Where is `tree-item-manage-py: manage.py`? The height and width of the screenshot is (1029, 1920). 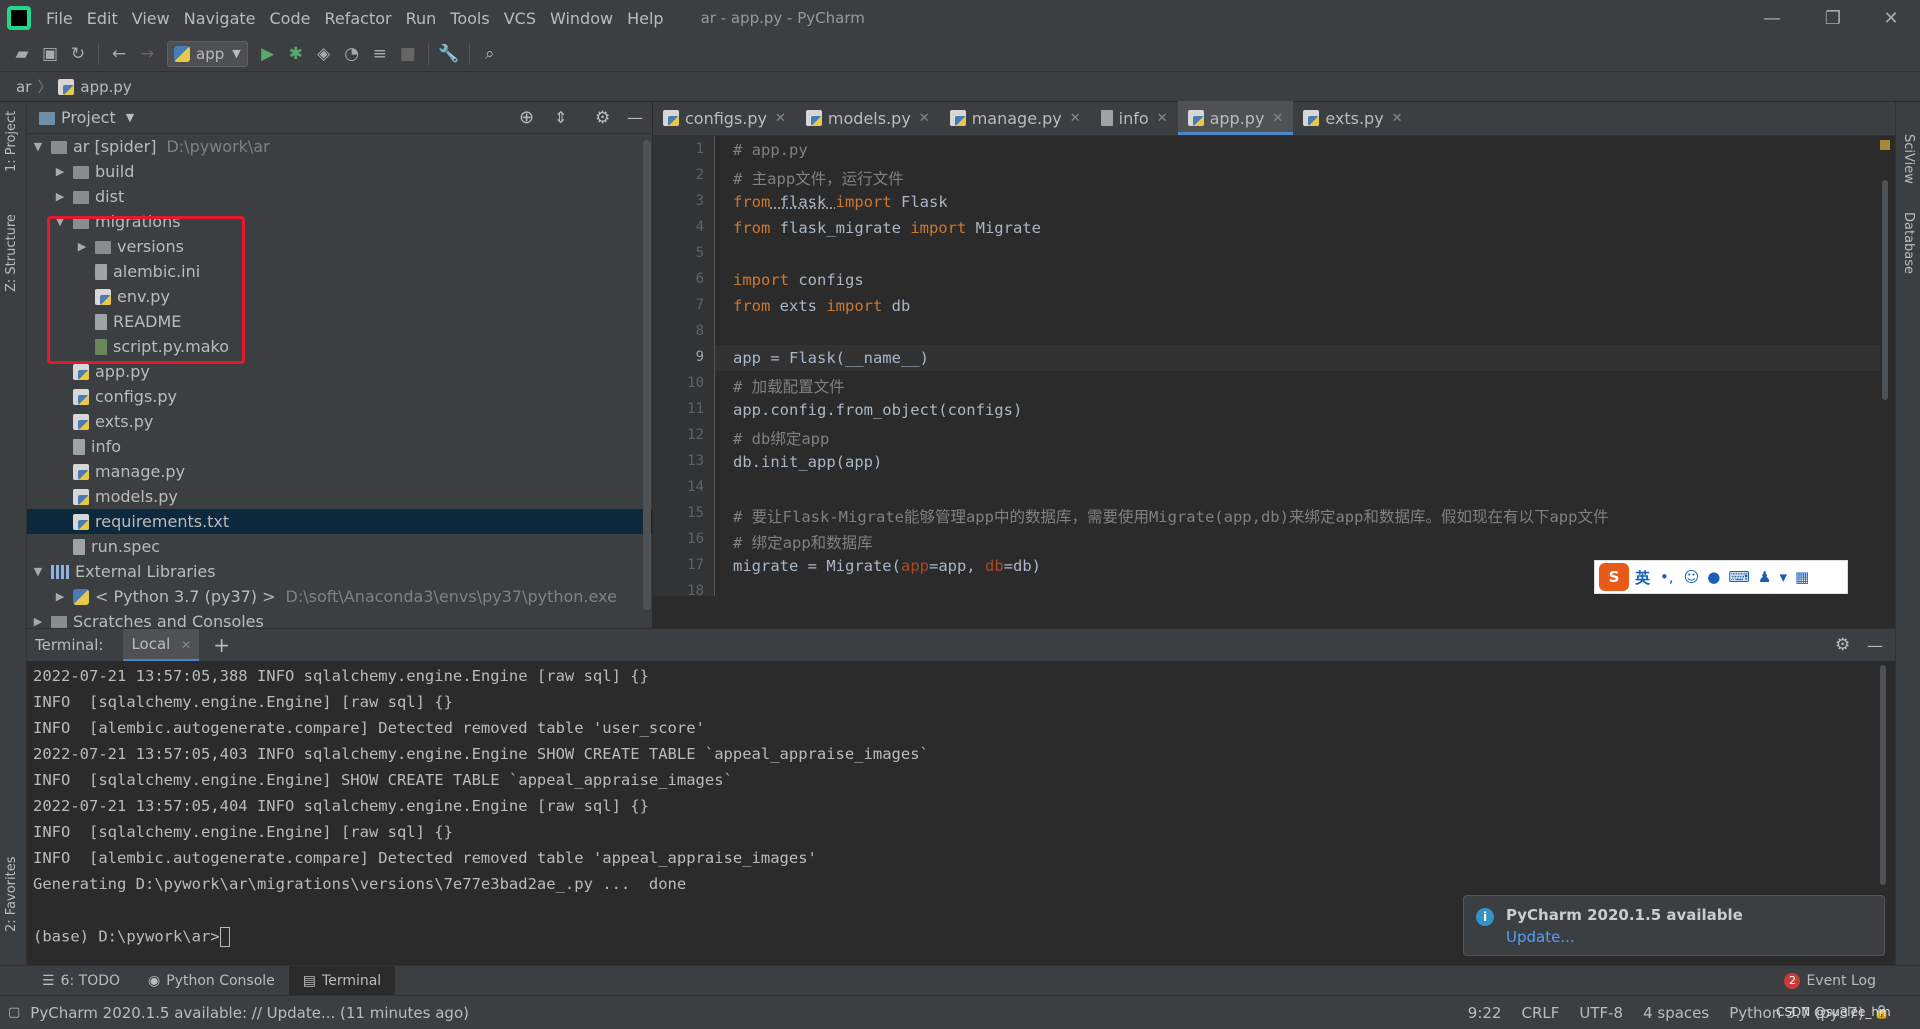
tree-item-manage-py: manage.py is located at coordinates (339, 471).